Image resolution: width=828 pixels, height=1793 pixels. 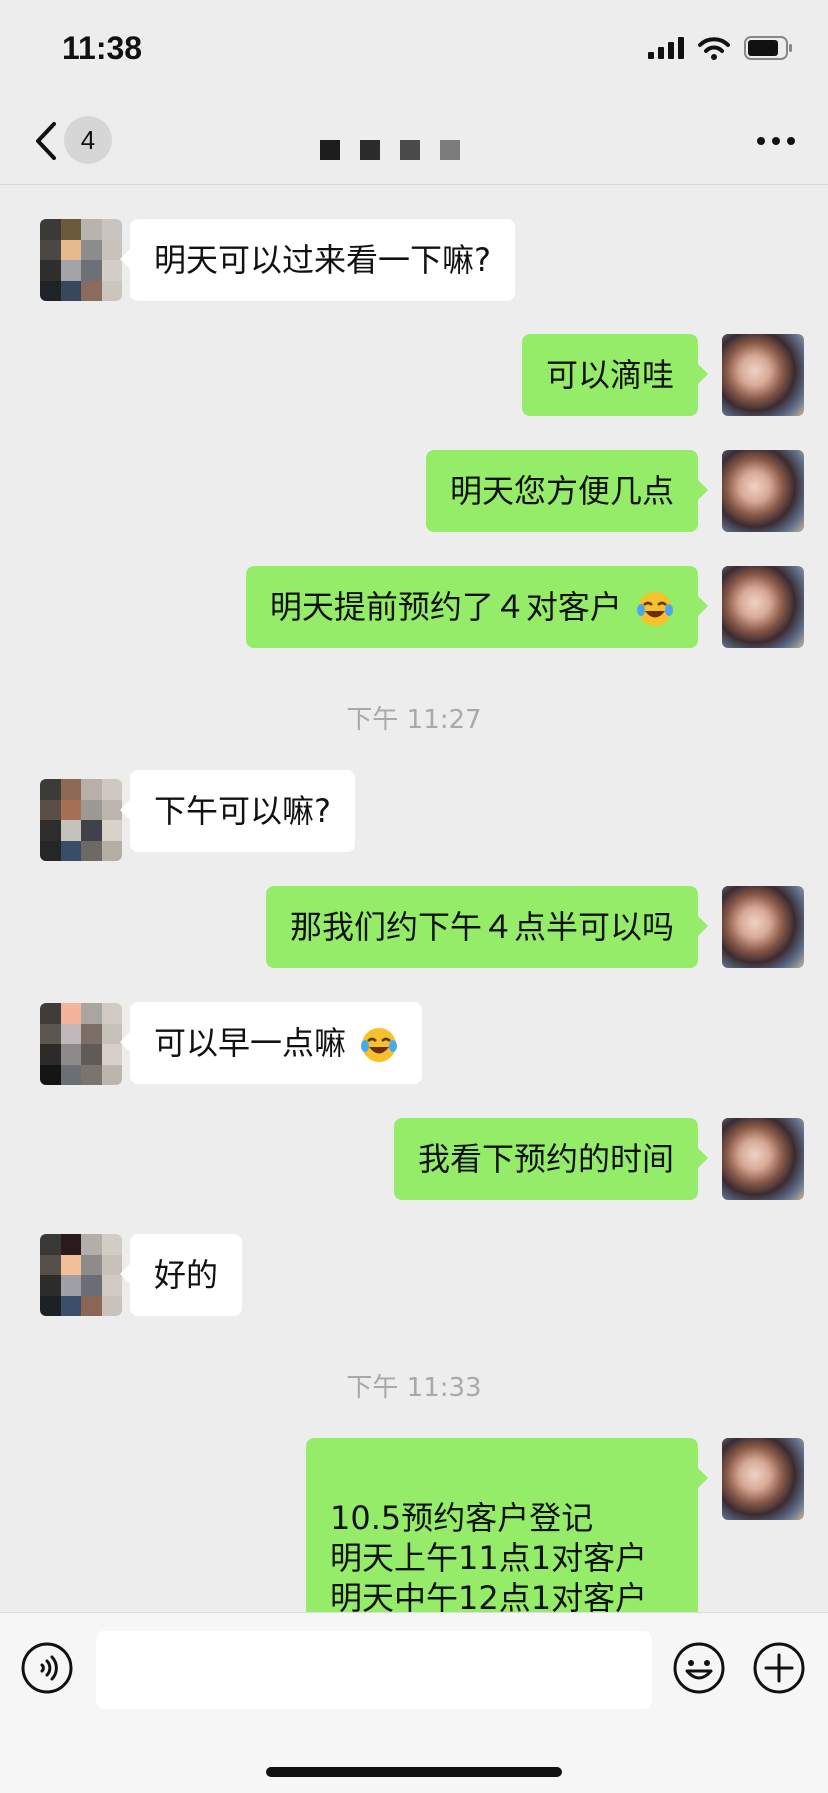 I want to click on message-bubble-outgoing: 明天提前预约了４对客户, so click(x=477, y=607).